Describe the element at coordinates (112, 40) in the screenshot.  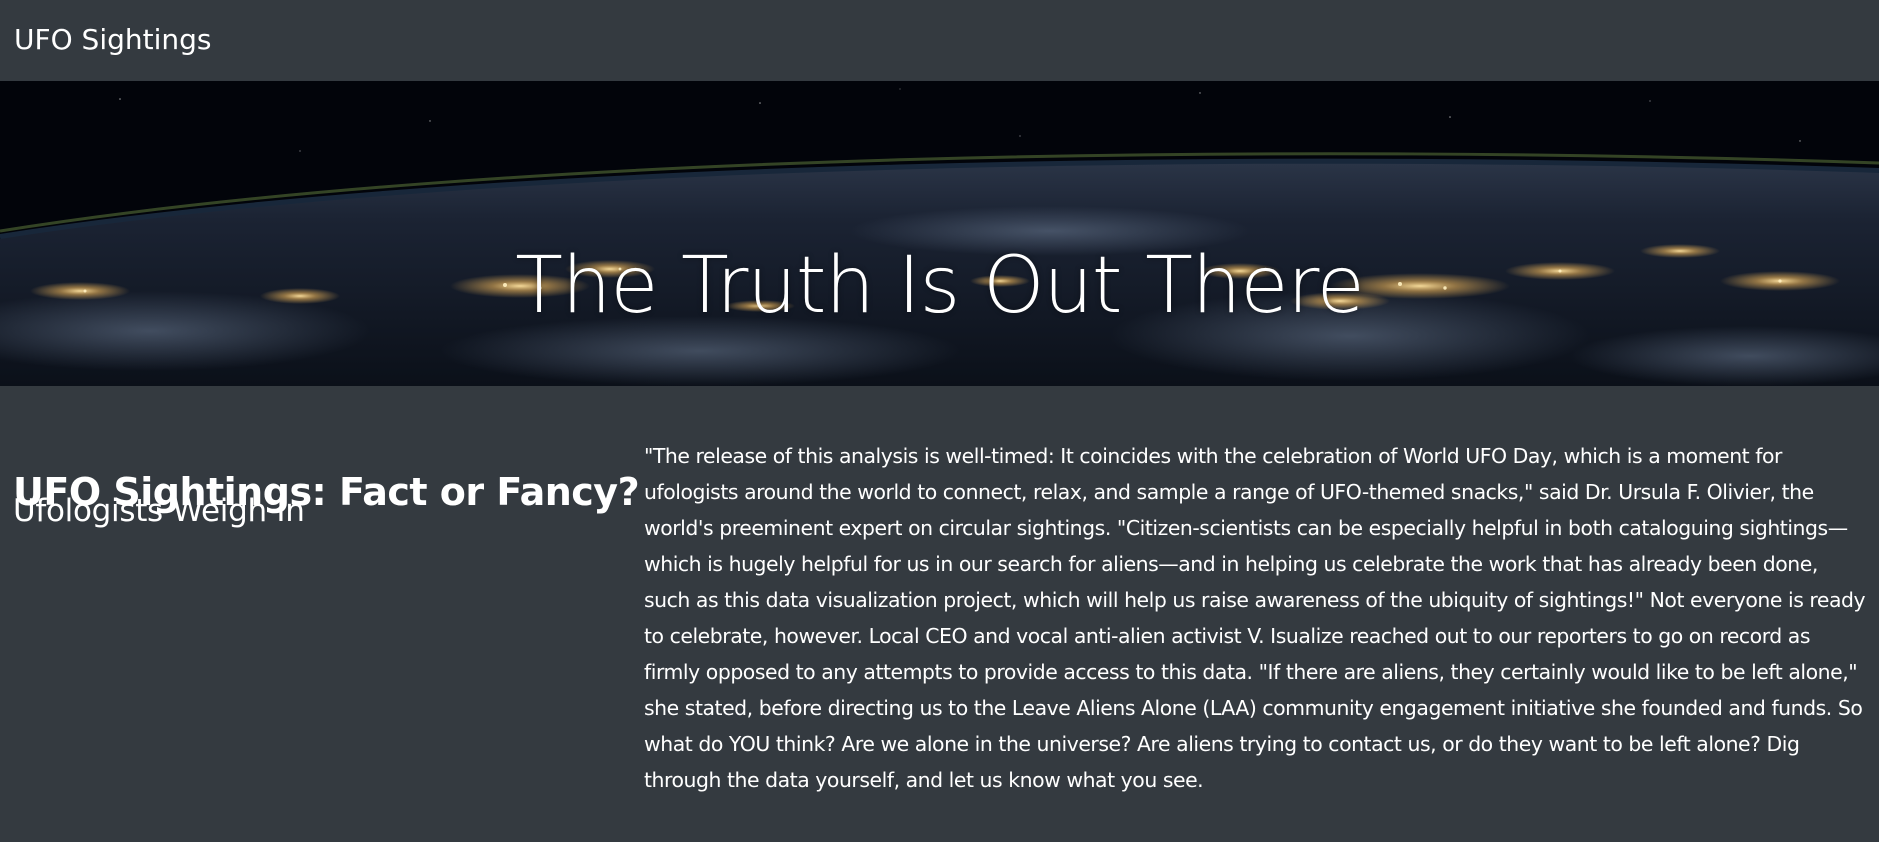
I see `navbar-brand-link: UFO Sightings` at that location.